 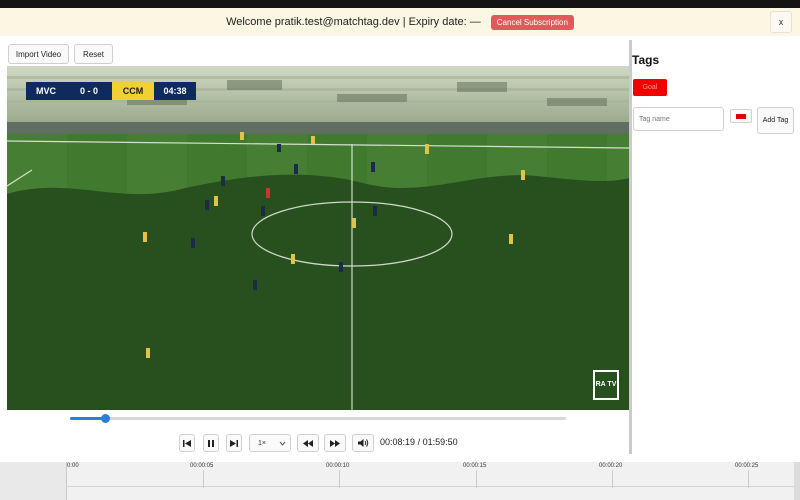 I want to click on volume-button, so click(x=363, y=443).